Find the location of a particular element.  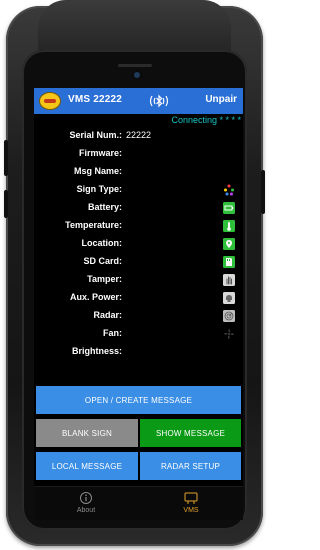

blank-sign-button: BLANK SIGN is located at coordinates (87, 433).